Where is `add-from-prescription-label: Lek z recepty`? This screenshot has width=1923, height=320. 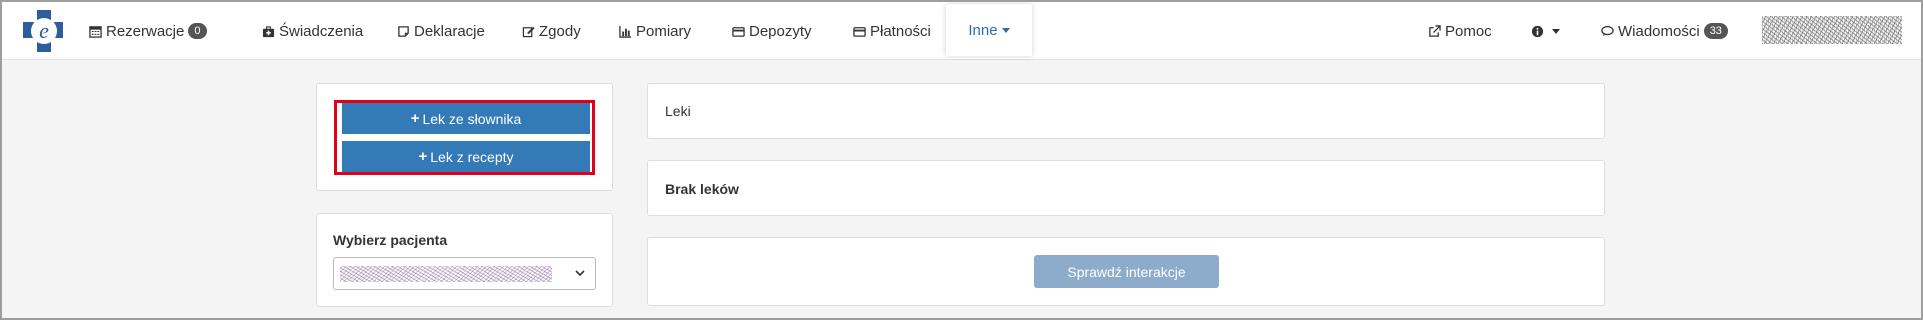
add-from-prescription-label: Lek z recepty is located at coordinates (472, 156).